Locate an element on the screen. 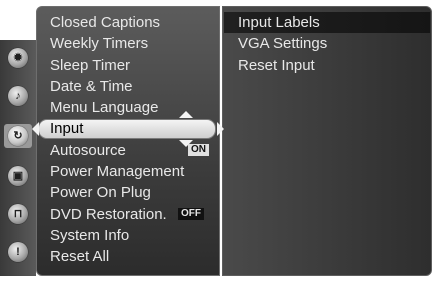 The image size is (436, 282). help-icon-glyph: ! is located at coordinates (18, 252).